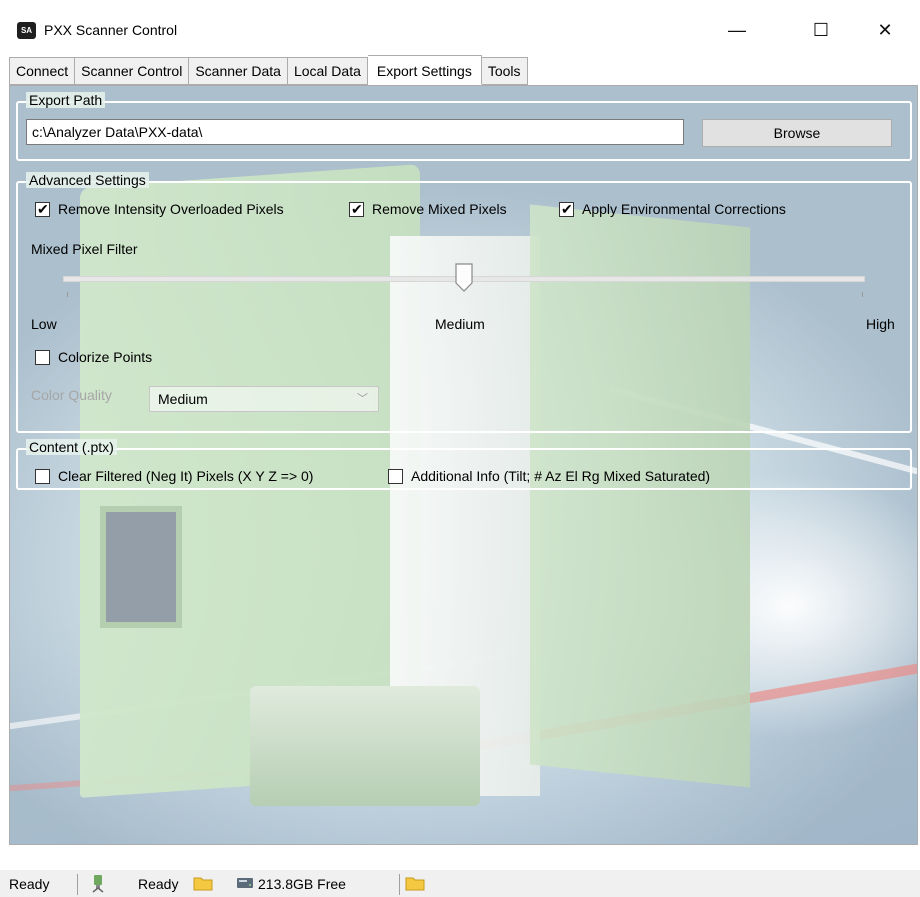 Image resolution: width=920 pixels, height=897 pixels. I want to click on advanced-settings-legend: Advanced Settings, so click(87, 180).